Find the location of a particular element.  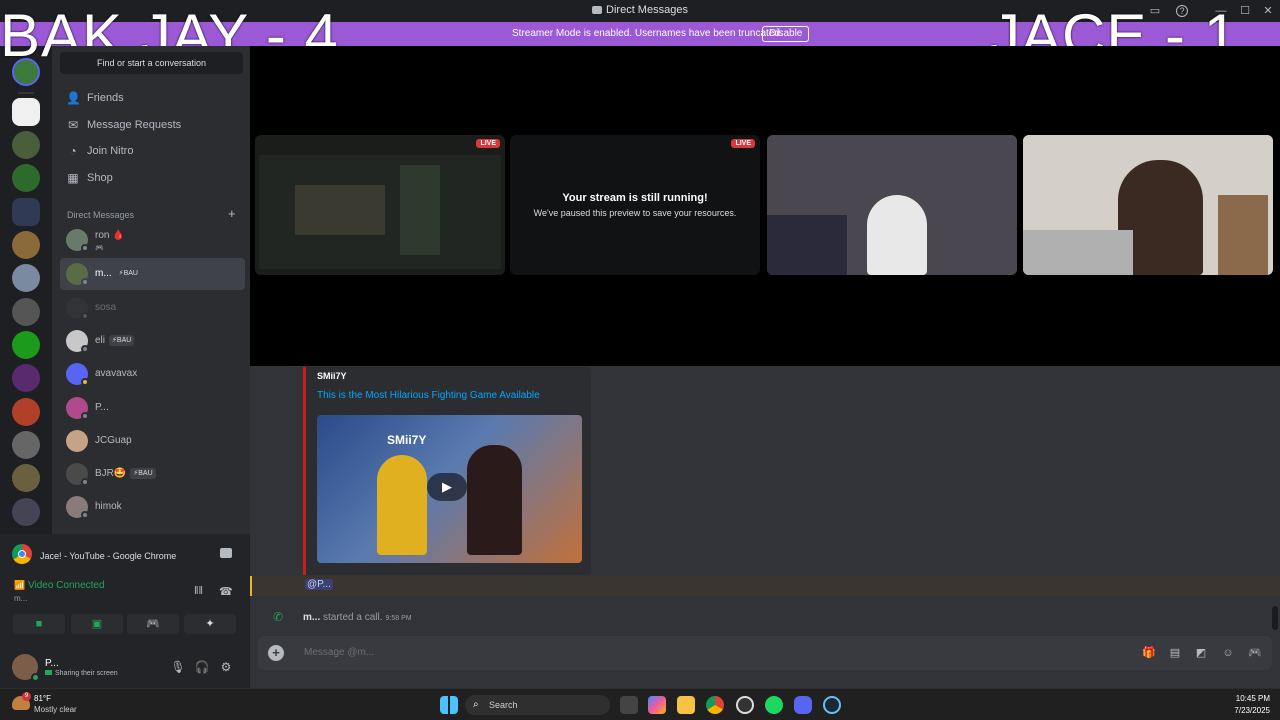

activity-button: 🎮 is located at coordinates (153, 624).